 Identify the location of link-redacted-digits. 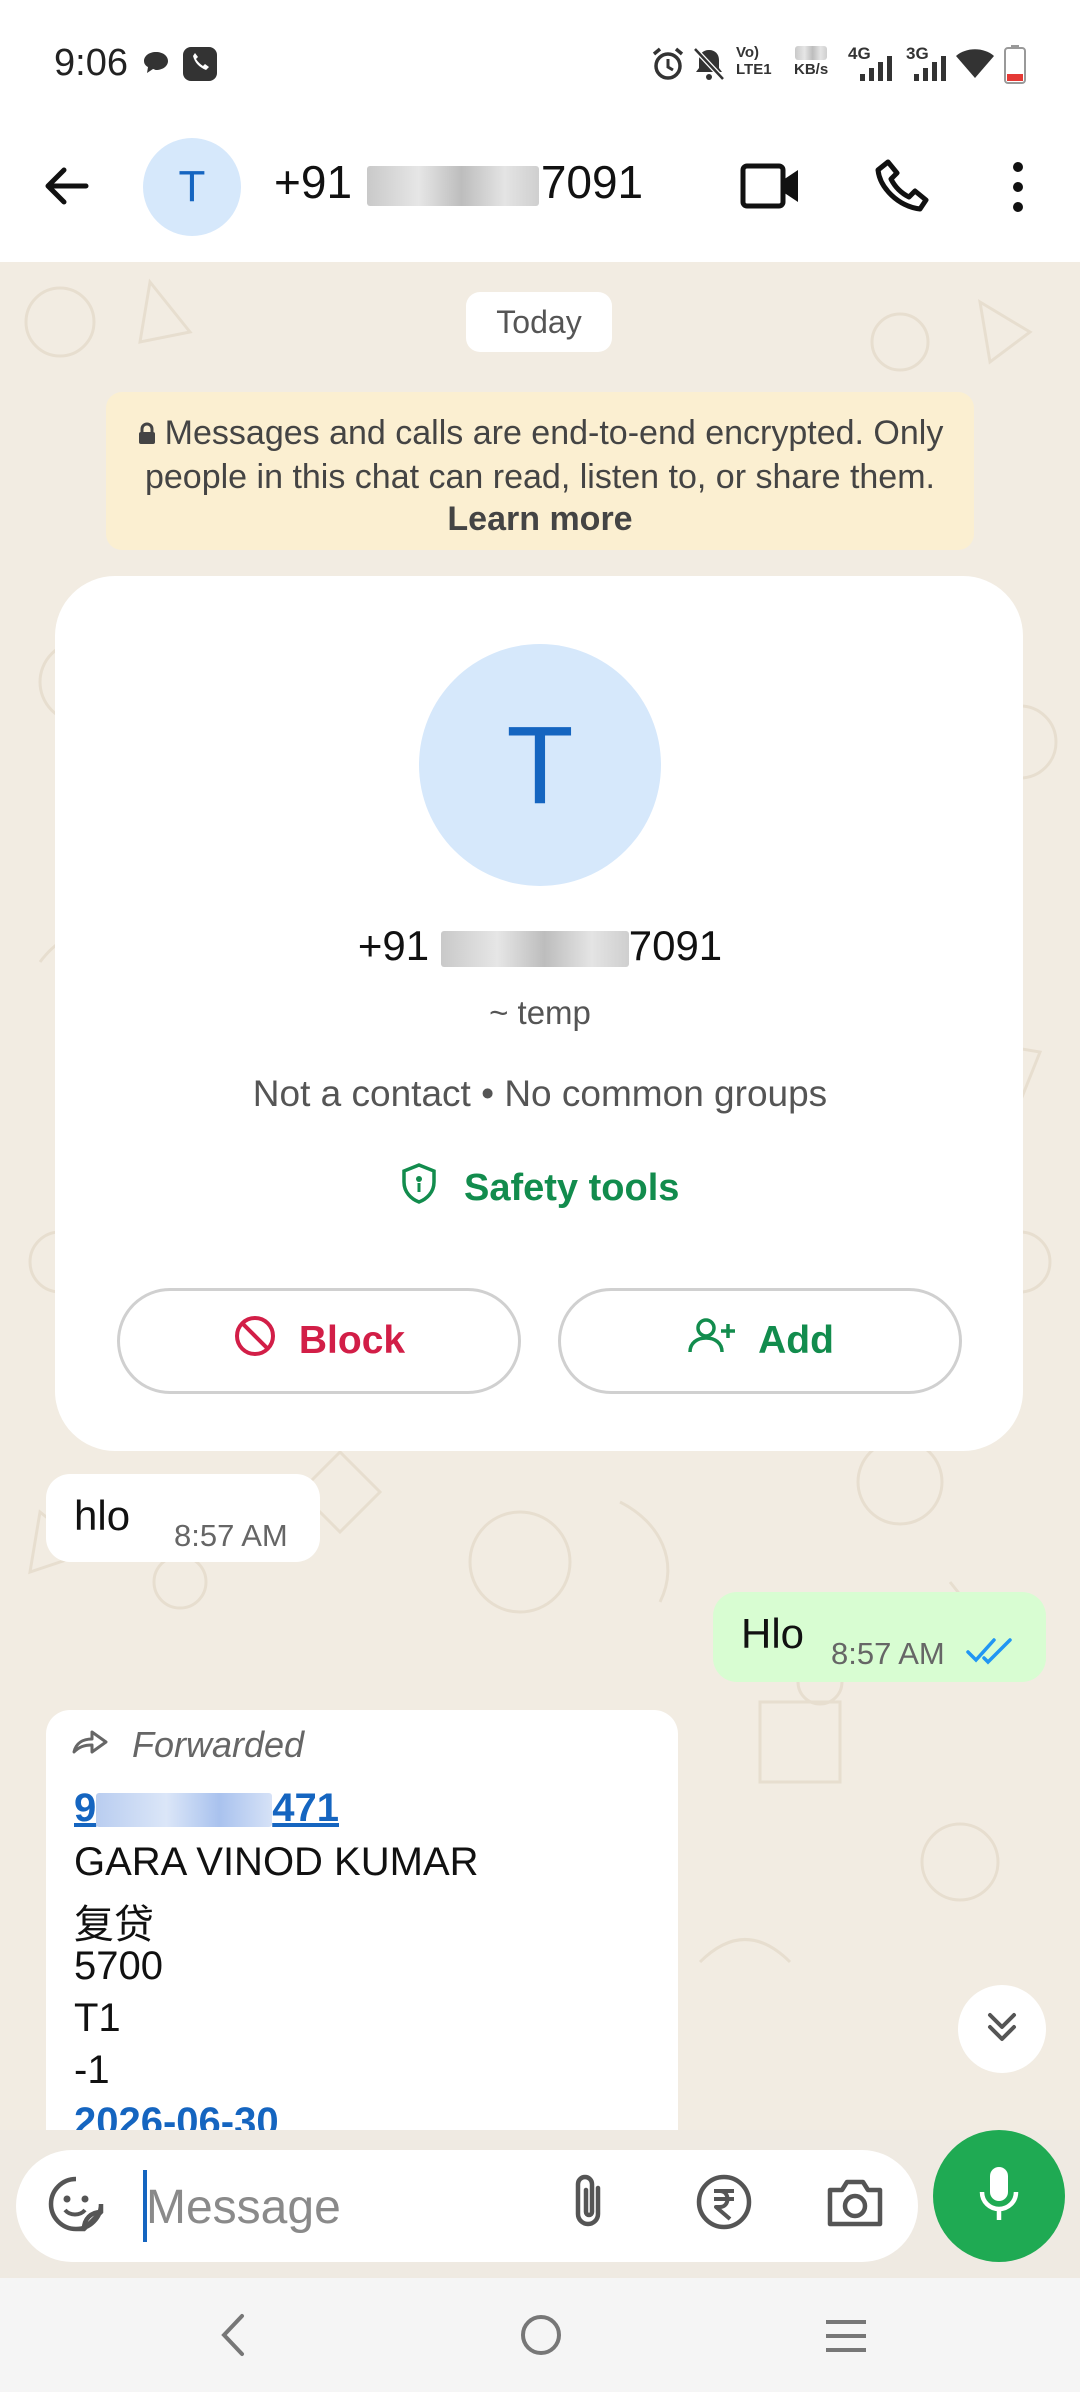
(184, 1810).